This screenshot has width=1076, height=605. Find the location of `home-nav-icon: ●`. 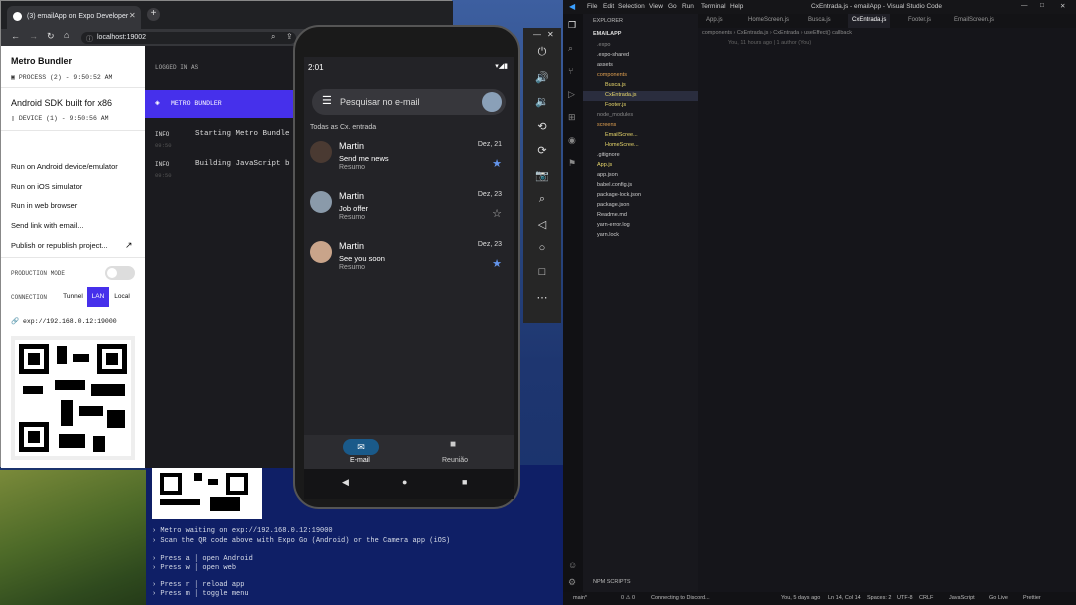

home-nav-icon: ● is located at coordinates (404, 482).